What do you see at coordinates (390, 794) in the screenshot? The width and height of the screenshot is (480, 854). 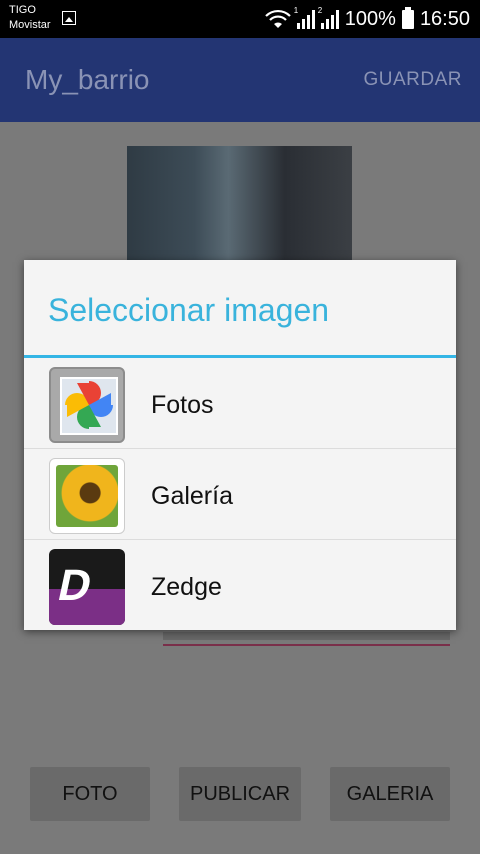 I see `galeria-button: GALERIA` at bounding box center [390, 794].